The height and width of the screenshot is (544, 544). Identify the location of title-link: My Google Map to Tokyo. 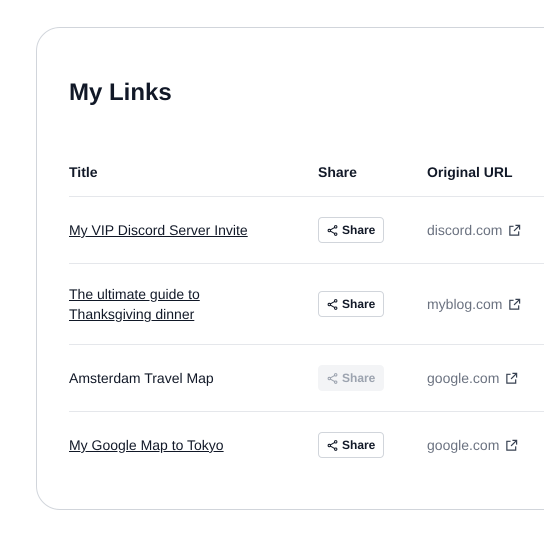
(146, 445).